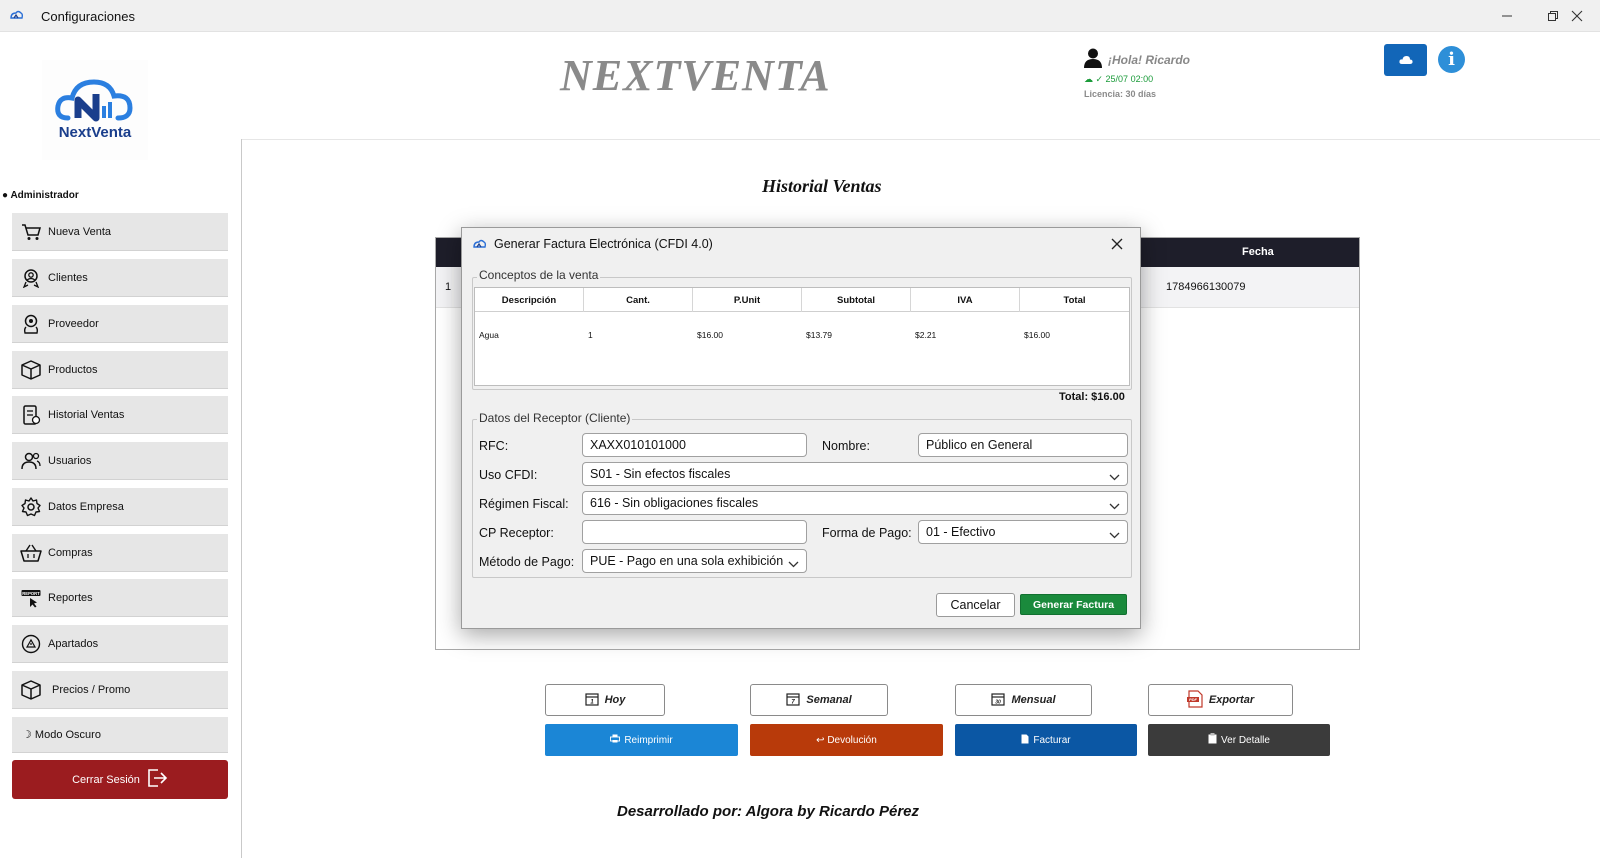 Image resolution: width=1600 pixels, height=858 pixels. I want to click on sidebar-item-datos-empresa: Datos Empresa, so click(120, 507).